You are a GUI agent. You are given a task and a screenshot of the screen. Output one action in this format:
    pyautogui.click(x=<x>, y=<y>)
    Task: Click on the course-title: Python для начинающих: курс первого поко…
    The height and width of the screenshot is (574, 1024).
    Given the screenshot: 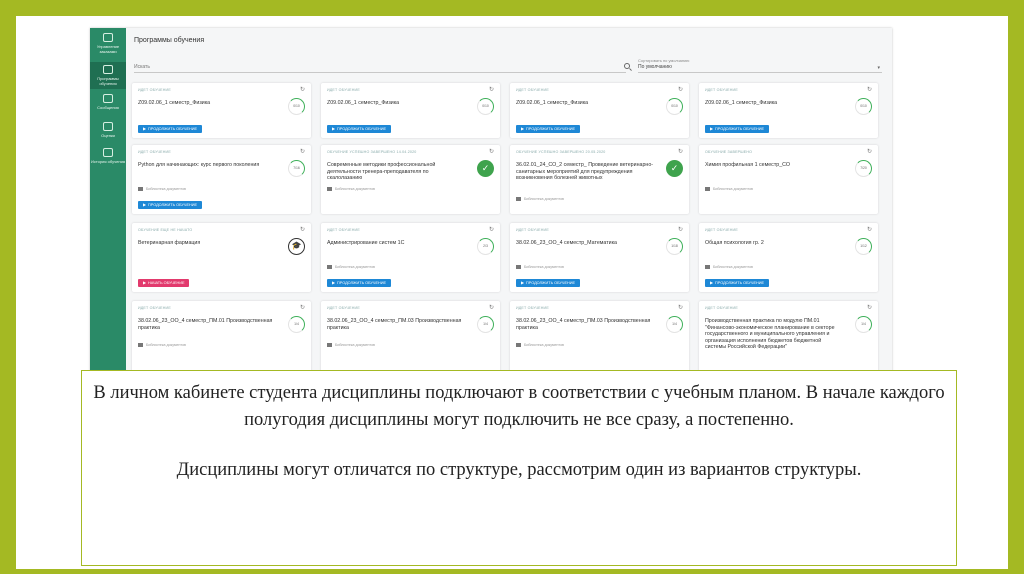 What is the action you would take?
    pyautogui.click(x=207, y=165)
    